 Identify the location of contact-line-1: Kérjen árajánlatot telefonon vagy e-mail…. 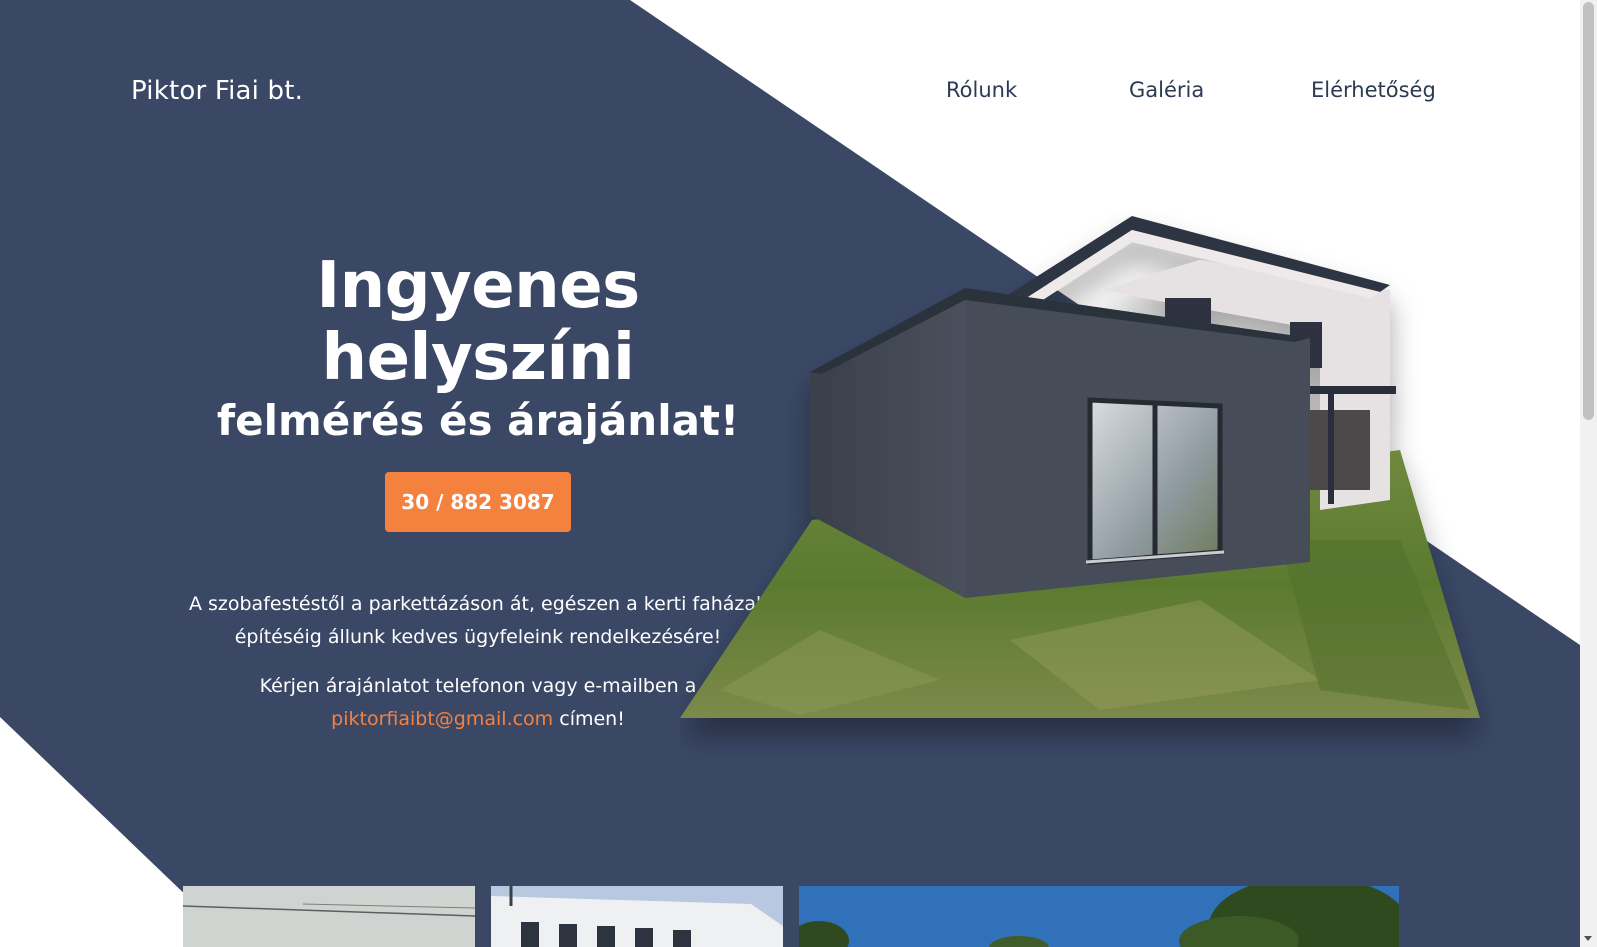
(478, 686).